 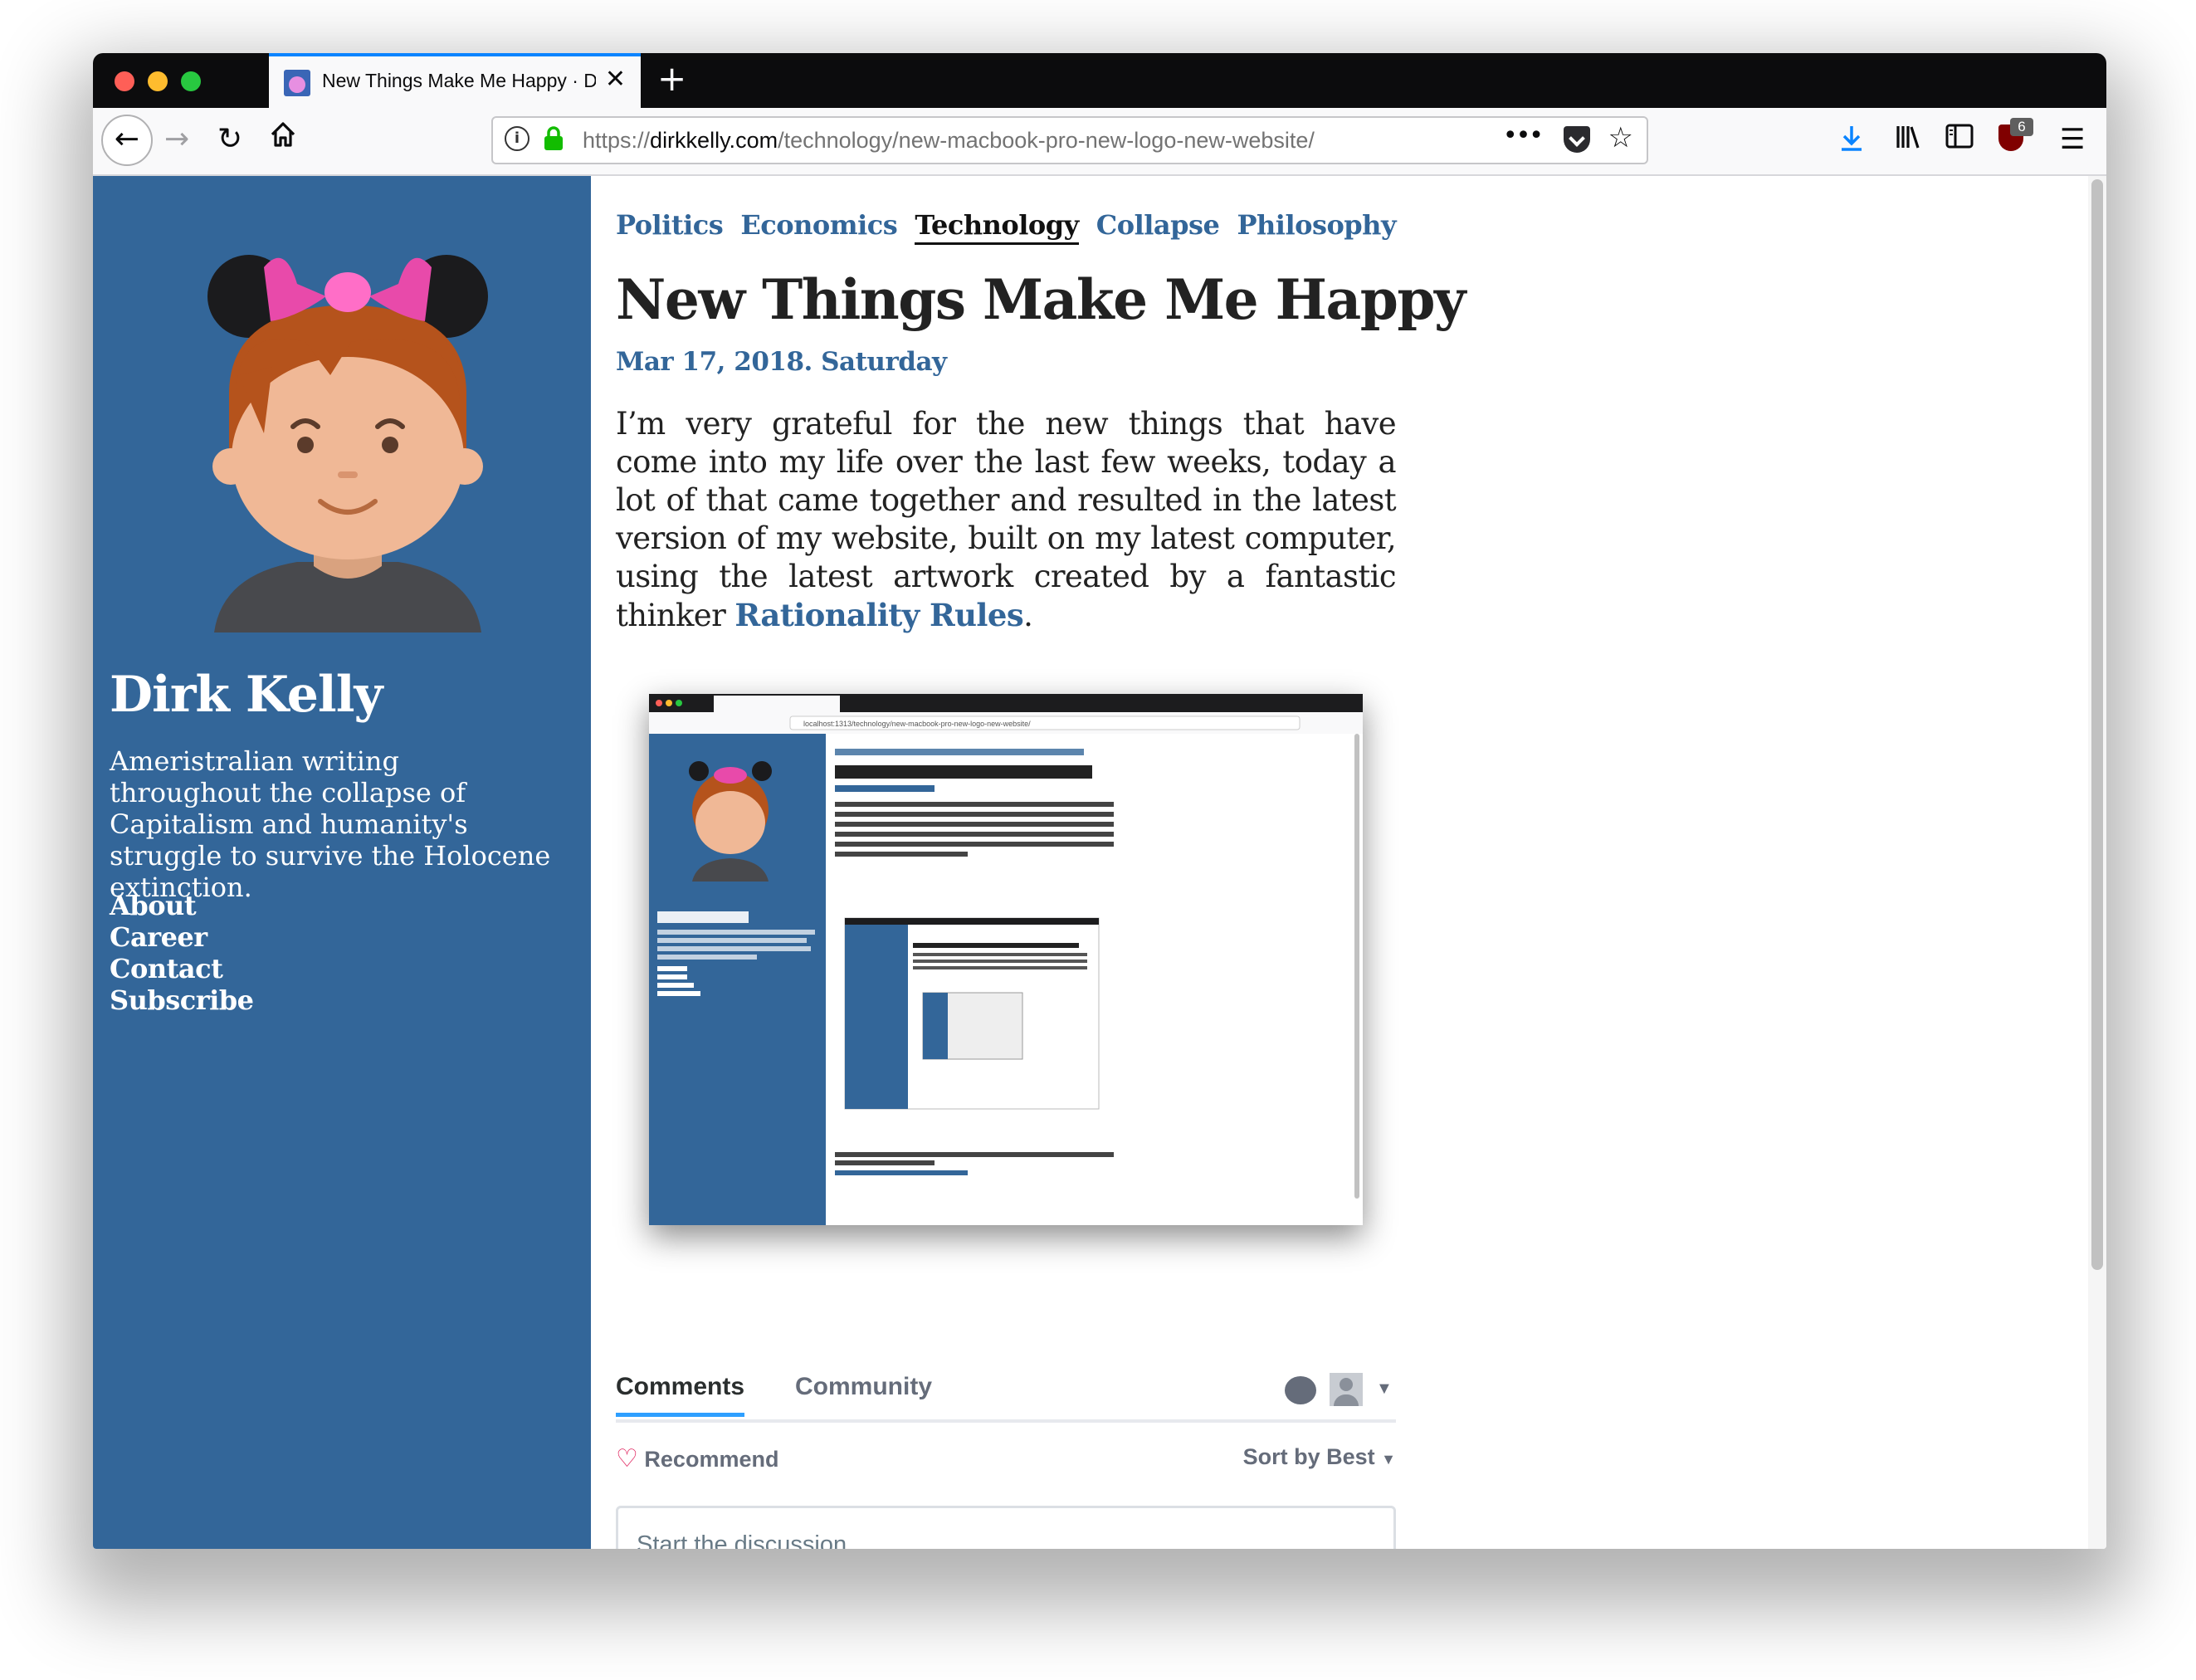 What do you see at coordinates (459, 80) in the screenshot?
I see `tab-title: New Things Make Me Happy · D` at bounding box center [459, 80].